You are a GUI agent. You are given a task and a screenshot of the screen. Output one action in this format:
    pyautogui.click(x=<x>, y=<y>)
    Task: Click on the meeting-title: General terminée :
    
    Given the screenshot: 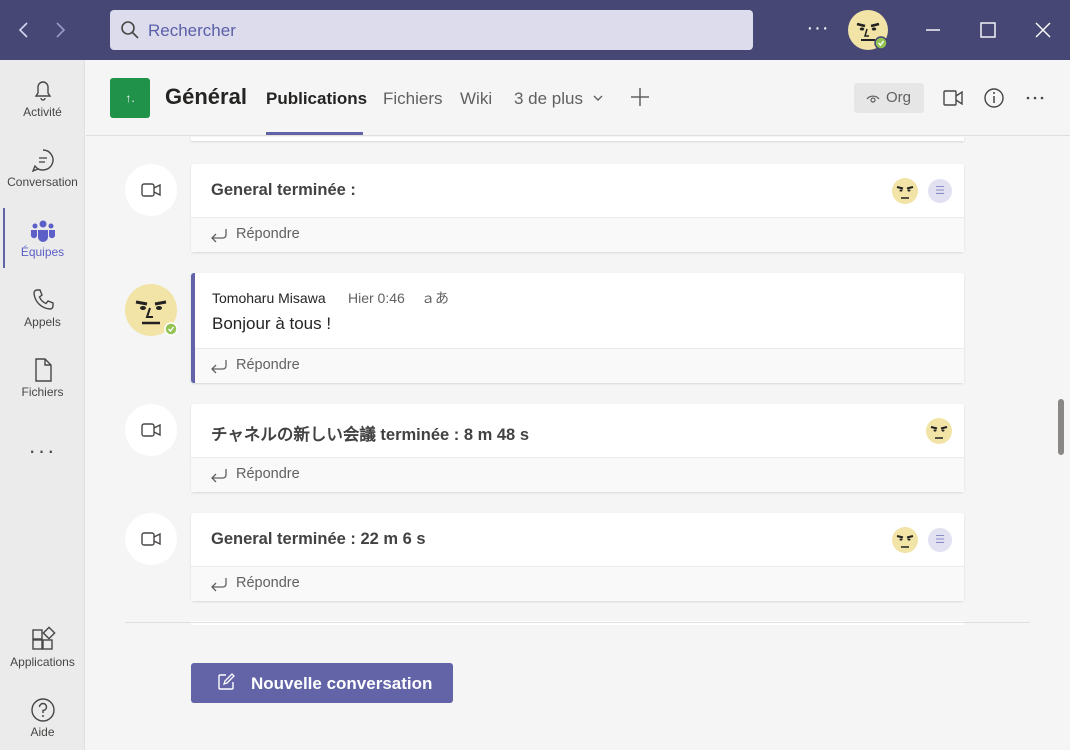 What is the action you would take?
    pyautogui.click(x=283, y=190)
    